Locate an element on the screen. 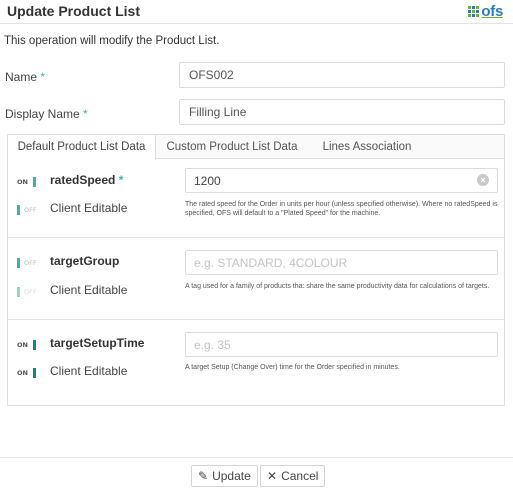 This screenshot has height=492, width=513. close-icon: ✕ is located at coordinates (272, 476).